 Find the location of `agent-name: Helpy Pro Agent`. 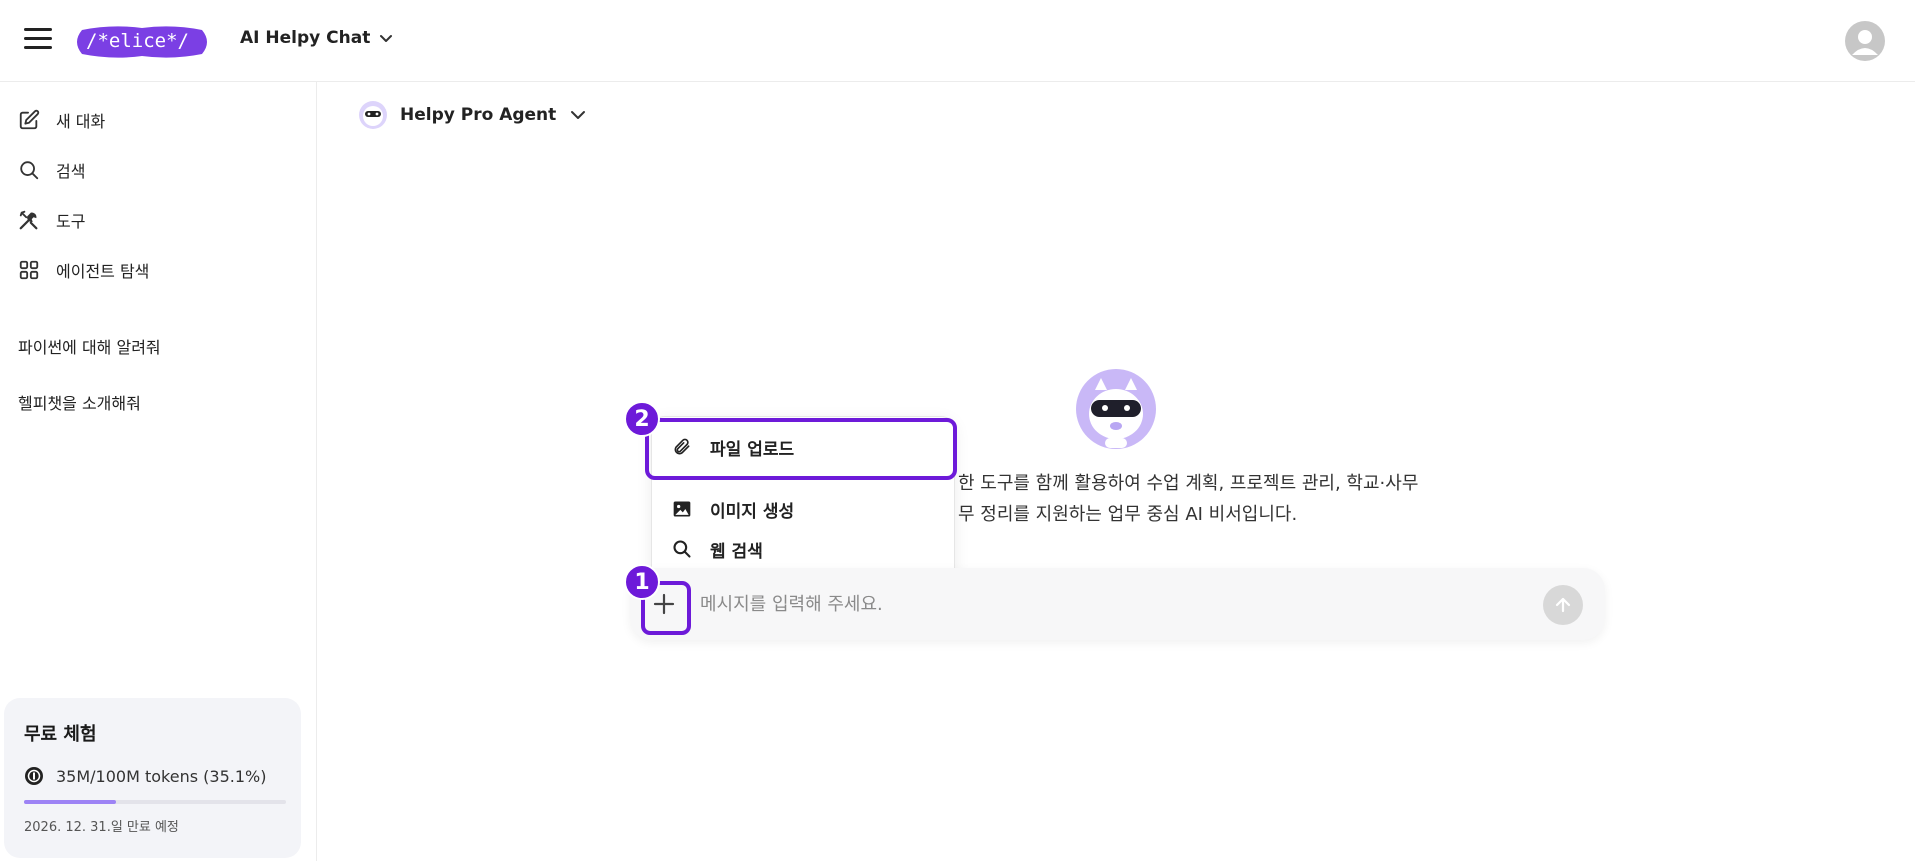

agent-name: Helpy Pro Agent is located at coordinates (478, 115).